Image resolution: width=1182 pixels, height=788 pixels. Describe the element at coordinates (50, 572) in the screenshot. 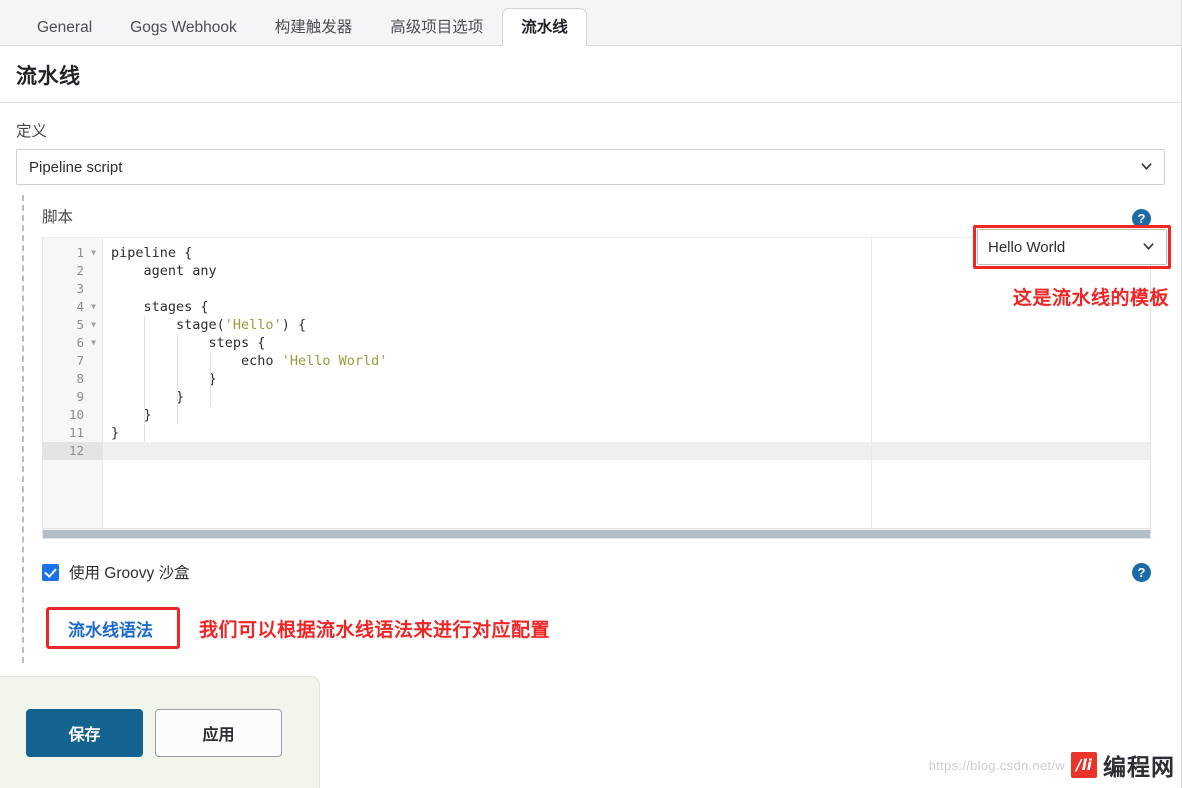

I see `groovy-sandbox-checkbox` at that location.